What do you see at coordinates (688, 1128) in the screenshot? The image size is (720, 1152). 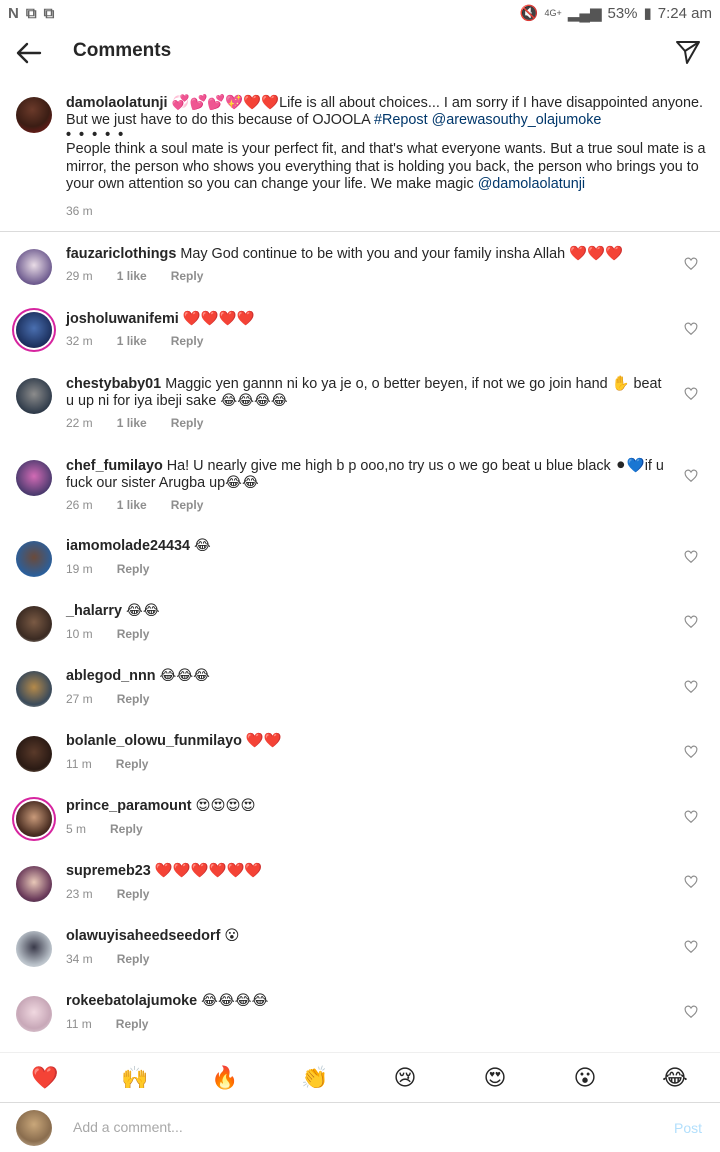 I see `post-button: Post` at bounding box center [688, 1128].